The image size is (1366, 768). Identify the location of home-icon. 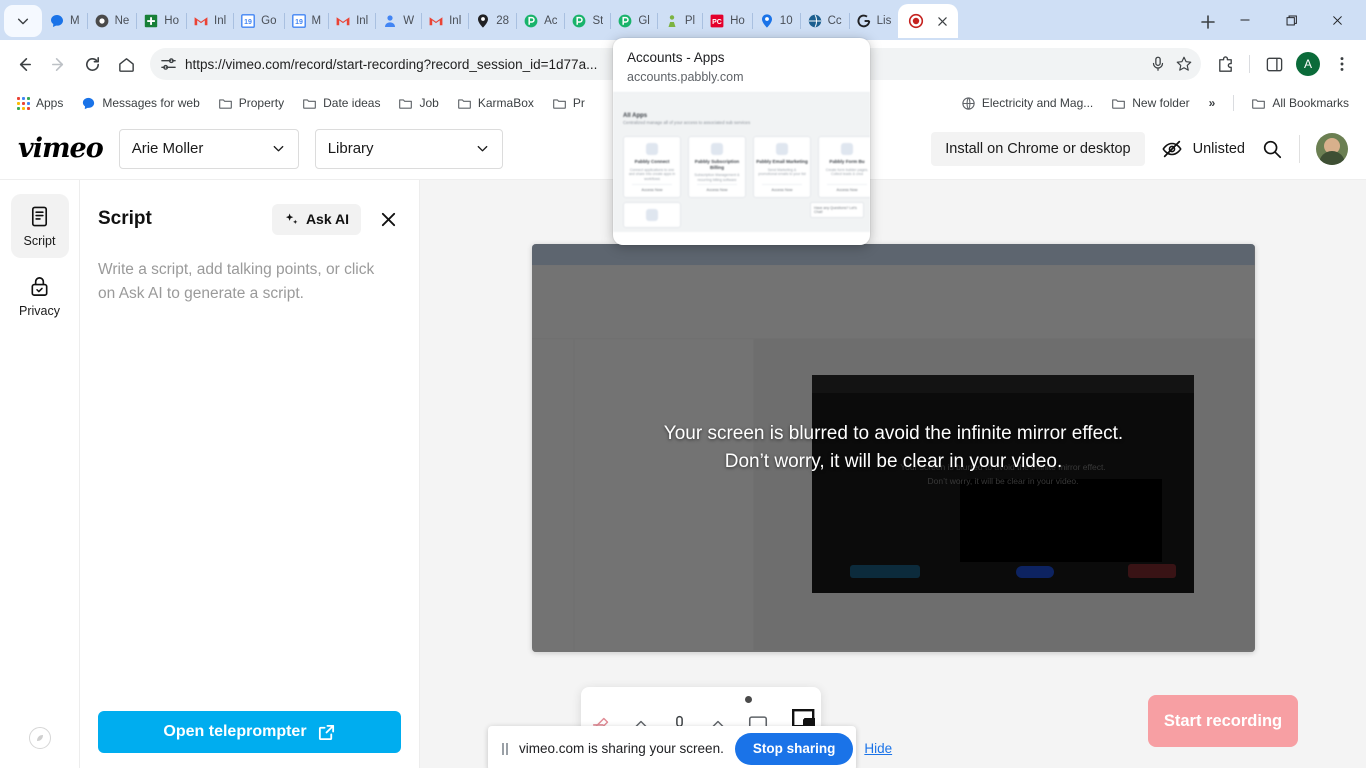
(126, 64).